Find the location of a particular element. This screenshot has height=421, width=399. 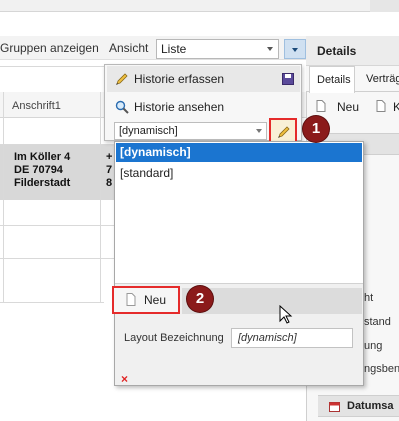

document-icon is located at coordinates (381, 106).